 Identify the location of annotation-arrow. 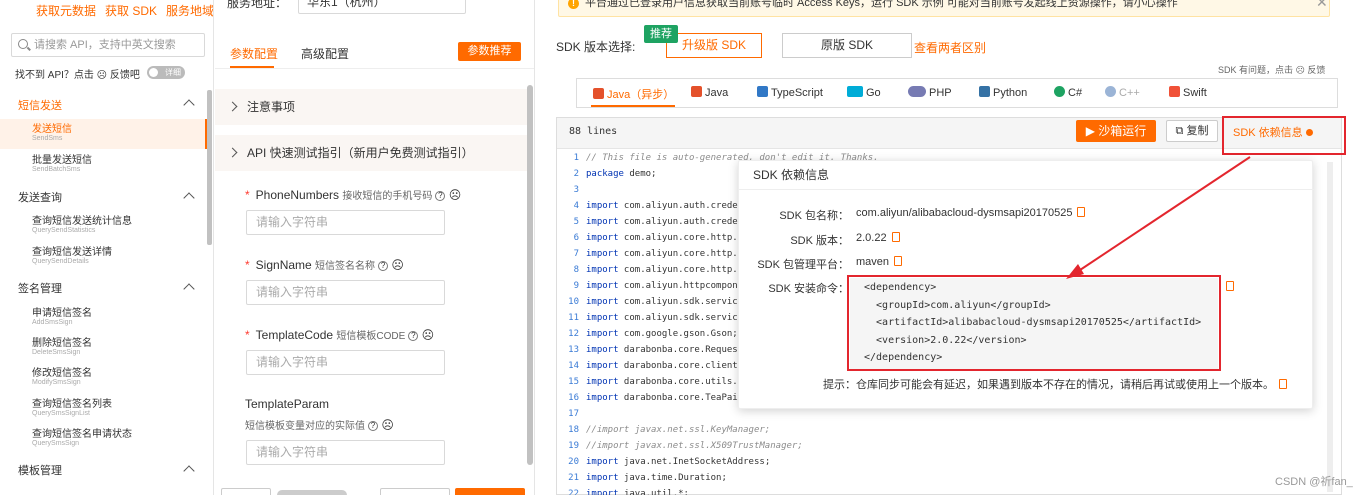
(1158, 217).